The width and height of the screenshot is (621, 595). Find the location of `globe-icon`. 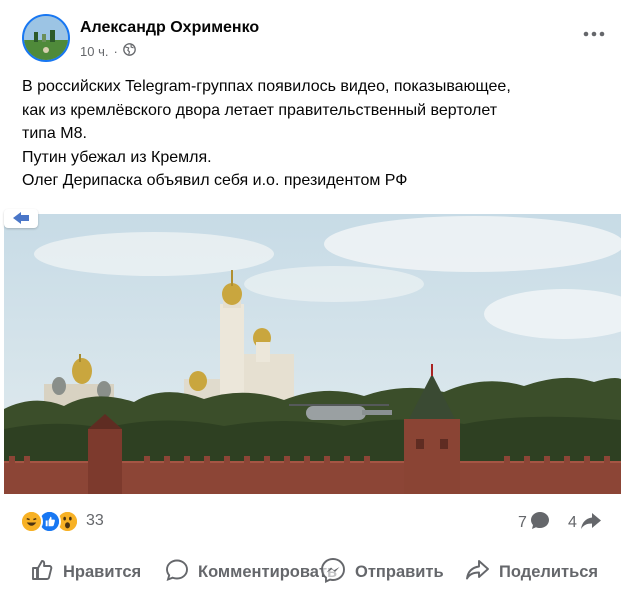

globe-icon is located at coordinates (129, 51).